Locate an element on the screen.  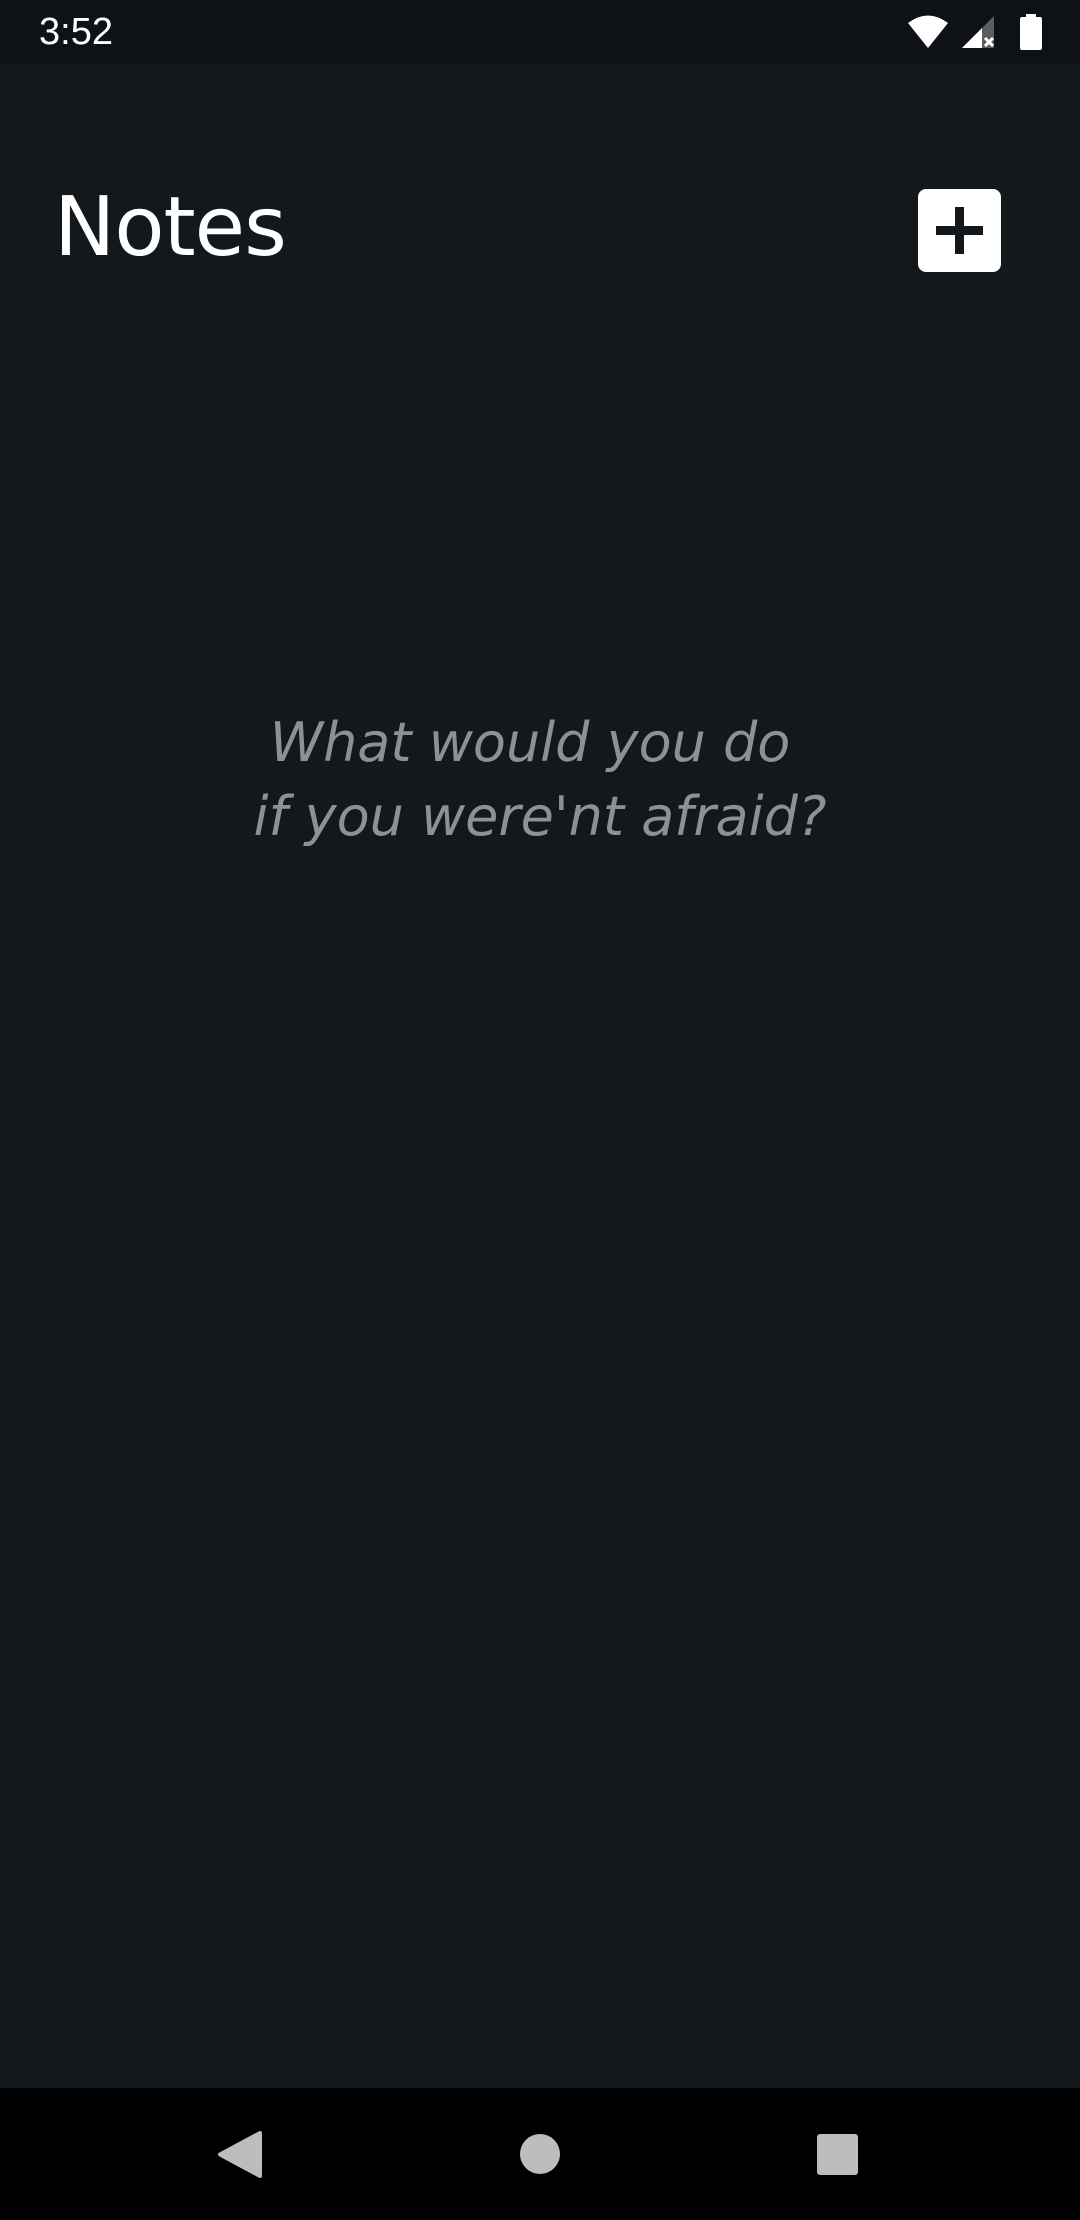
navigation-bar is located at coordinates (540, 2154).